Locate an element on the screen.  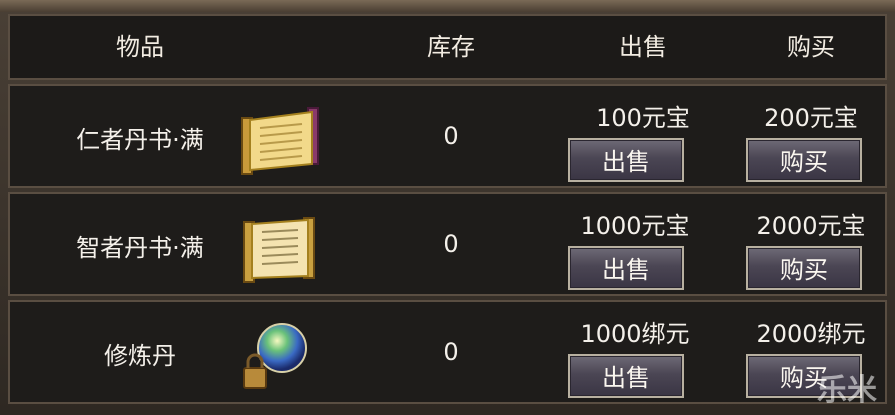
item-name: 仁者丹书·满 is located at coordinates (140, 140).